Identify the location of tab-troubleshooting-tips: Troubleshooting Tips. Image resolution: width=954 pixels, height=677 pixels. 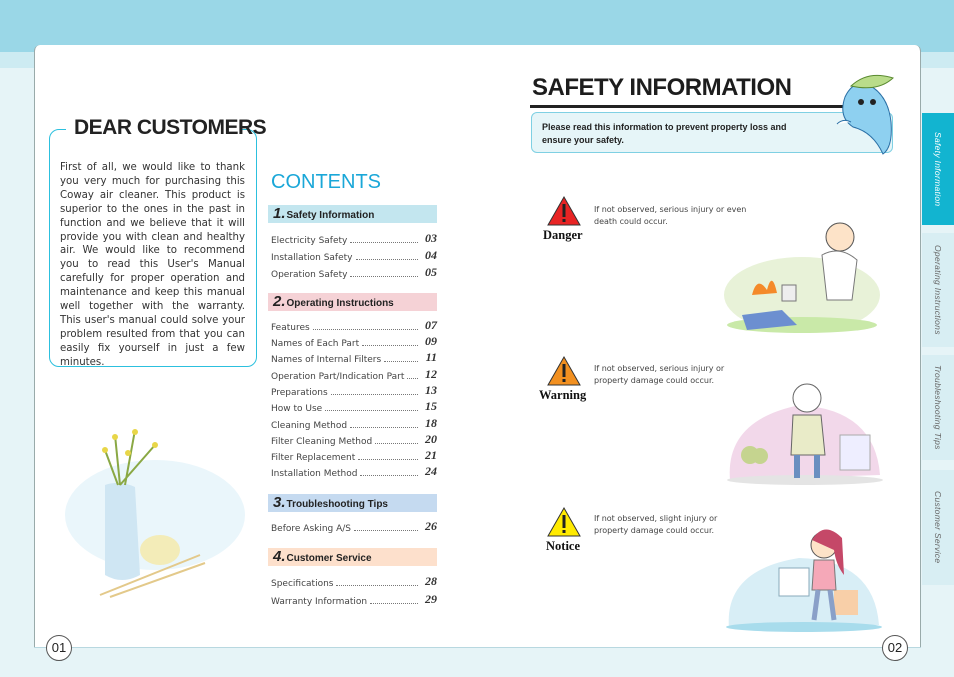
(938, 407).